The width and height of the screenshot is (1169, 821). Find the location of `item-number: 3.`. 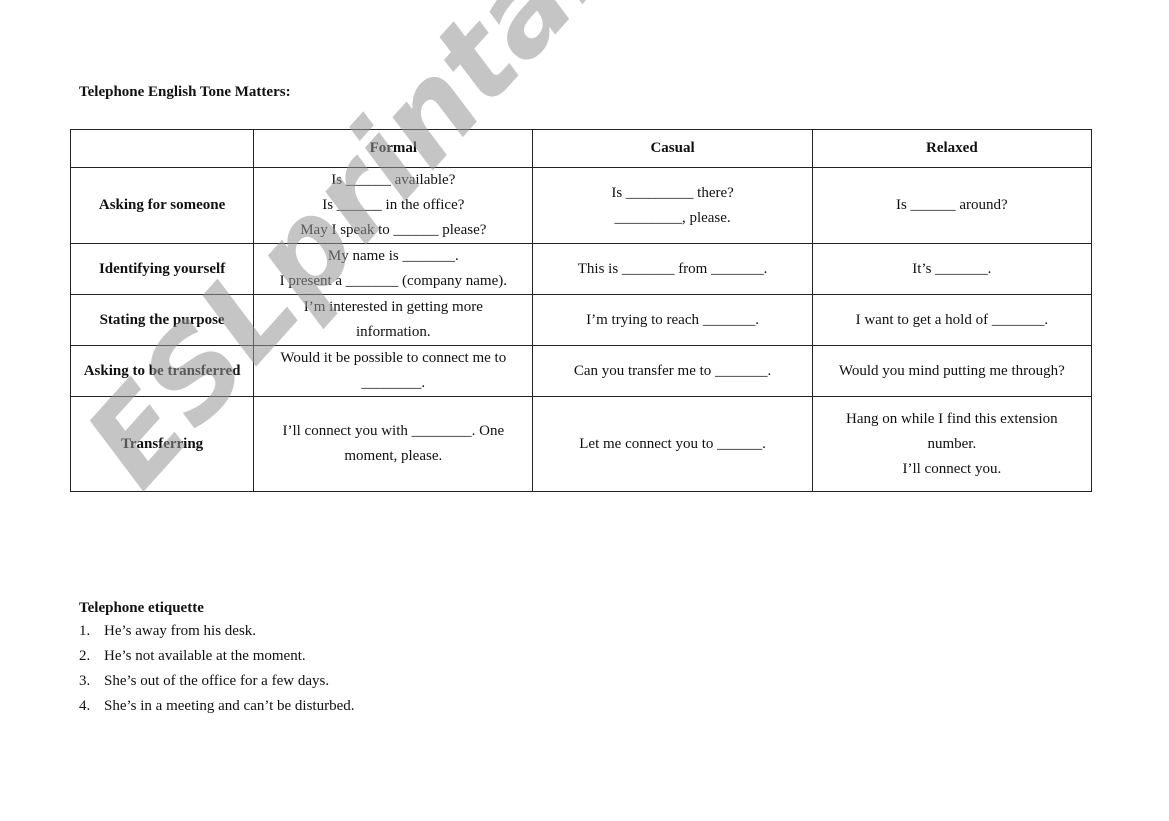

item-number: 3. is located at coordinates (85, 681).